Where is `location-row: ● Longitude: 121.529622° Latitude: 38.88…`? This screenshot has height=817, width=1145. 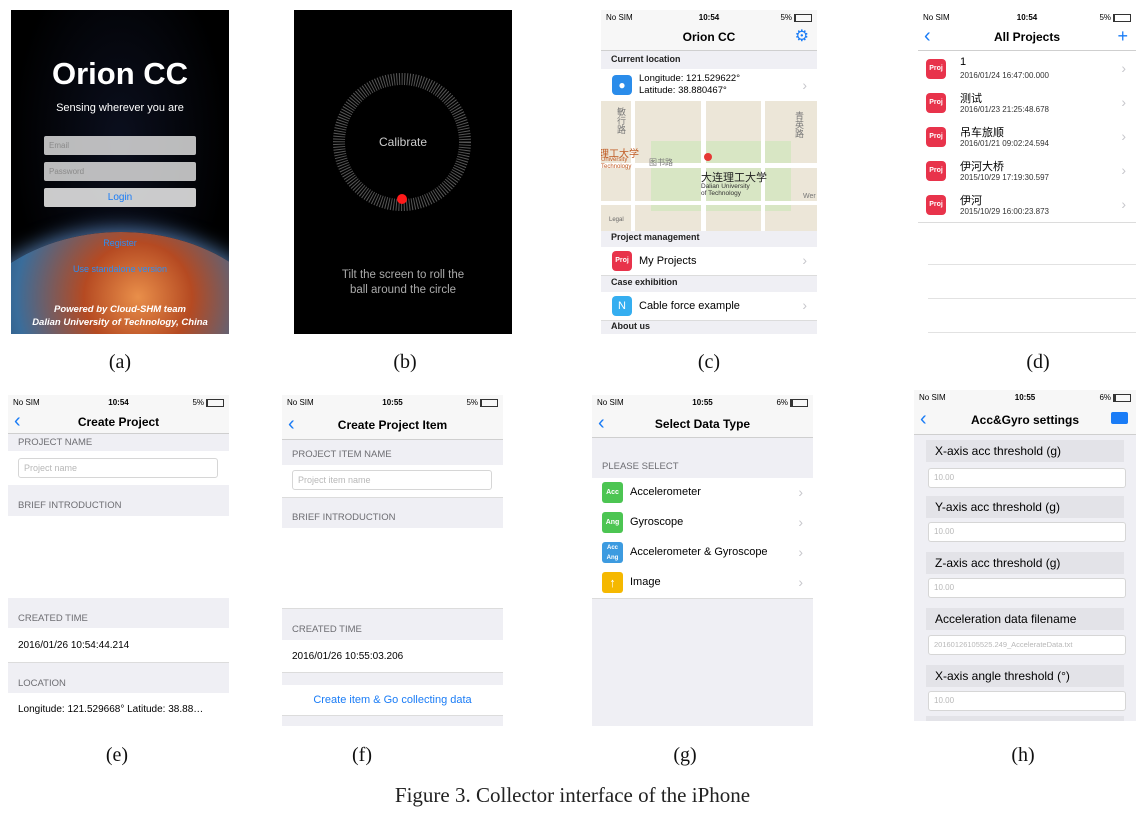 location-row: ● Longitude: 121.529622° Latitude: 38.88… is located at coordinates (709, 85).